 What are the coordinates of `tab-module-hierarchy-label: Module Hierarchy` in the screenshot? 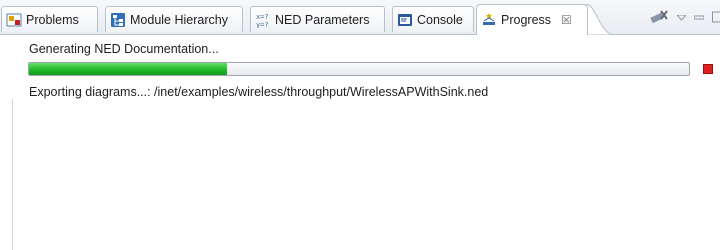 It's located at (179, 19).